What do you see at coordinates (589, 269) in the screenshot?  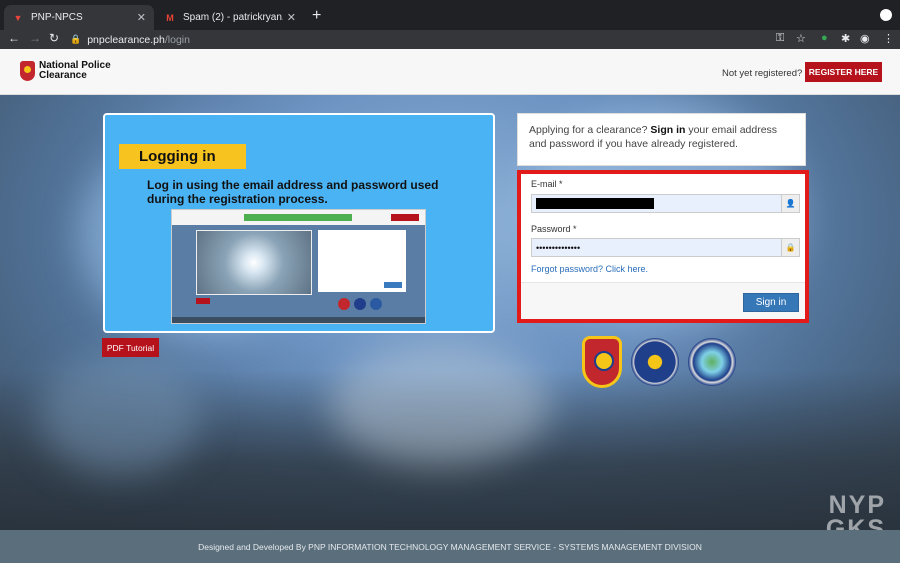 I see `forgot-password-link: Forgot password? Click here.` at bounding box center [589, 269].